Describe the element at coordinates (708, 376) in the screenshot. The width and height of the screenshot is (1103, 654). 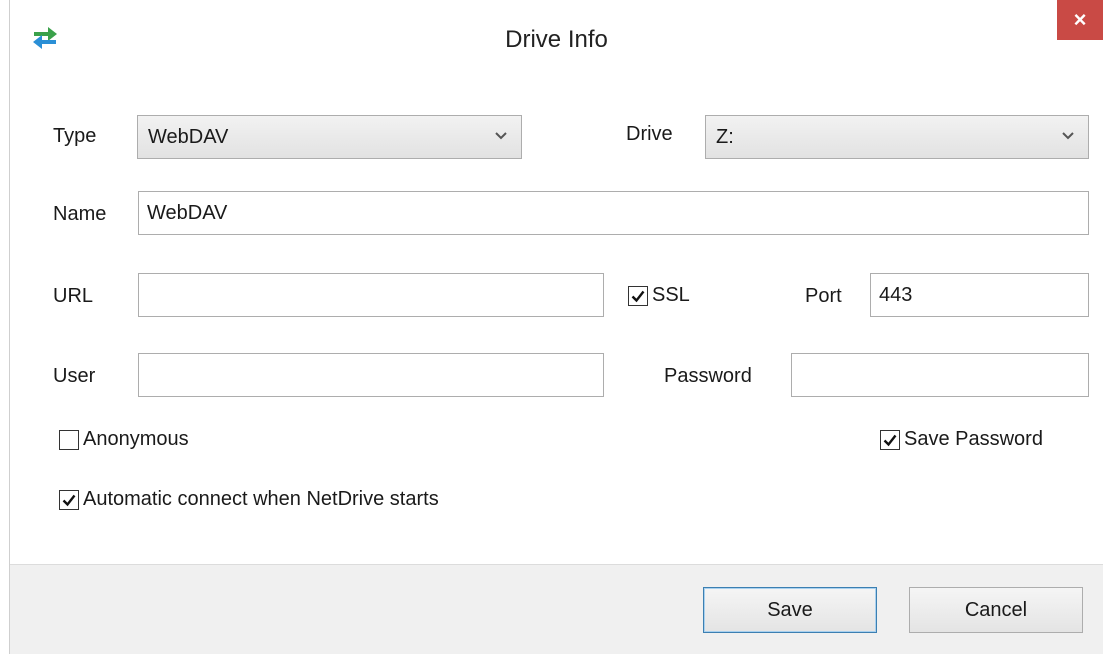
I see `password-label: Password` at that location.